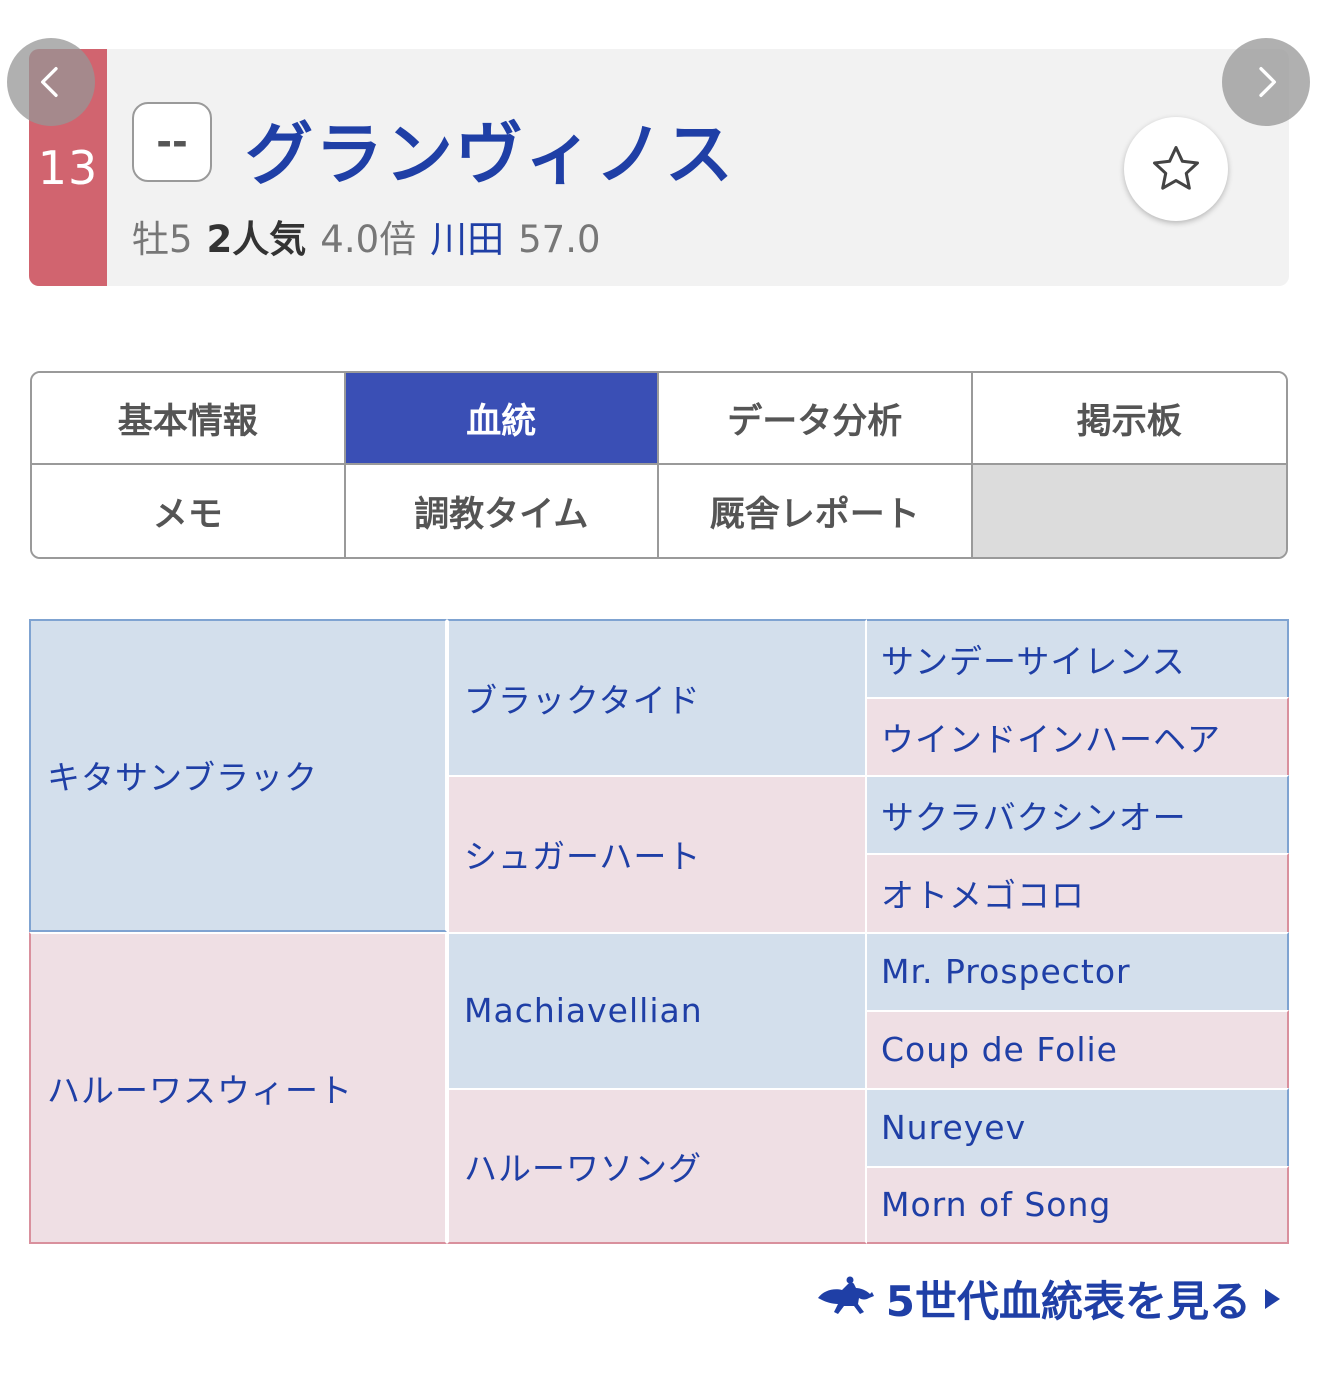 Image resolution: width=1319 pixels, height=1388 pixels. What do you see at coordinates (559, 239) in the screenshot?
I see `carried-weight: 57.0` at bounding box center [559, 239].